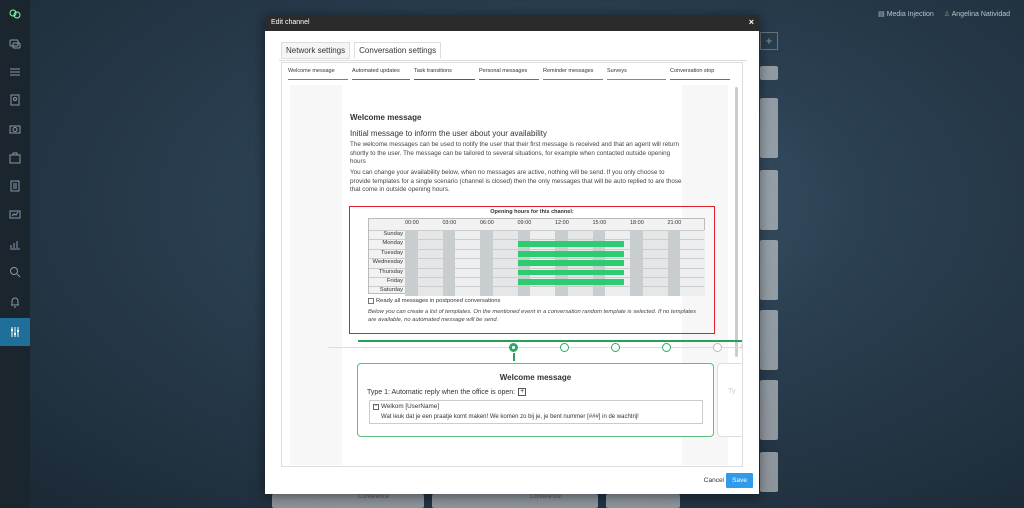 The width and height of the screenshot is (1024, 508). Describe the element at coordinates (736, 222) in the screenshot. I see `scrollbar` at that location.